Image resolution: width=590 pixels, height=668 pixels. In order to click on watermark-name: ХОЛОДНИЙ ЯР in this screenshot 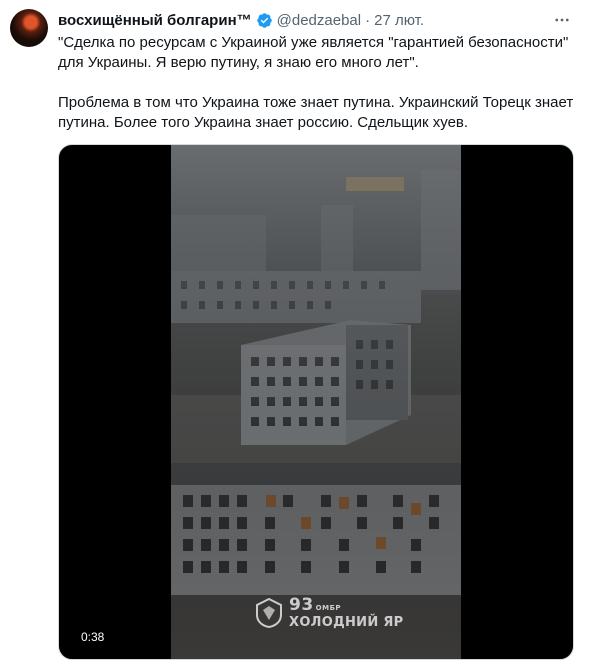, I will do `click(346, 622)`.